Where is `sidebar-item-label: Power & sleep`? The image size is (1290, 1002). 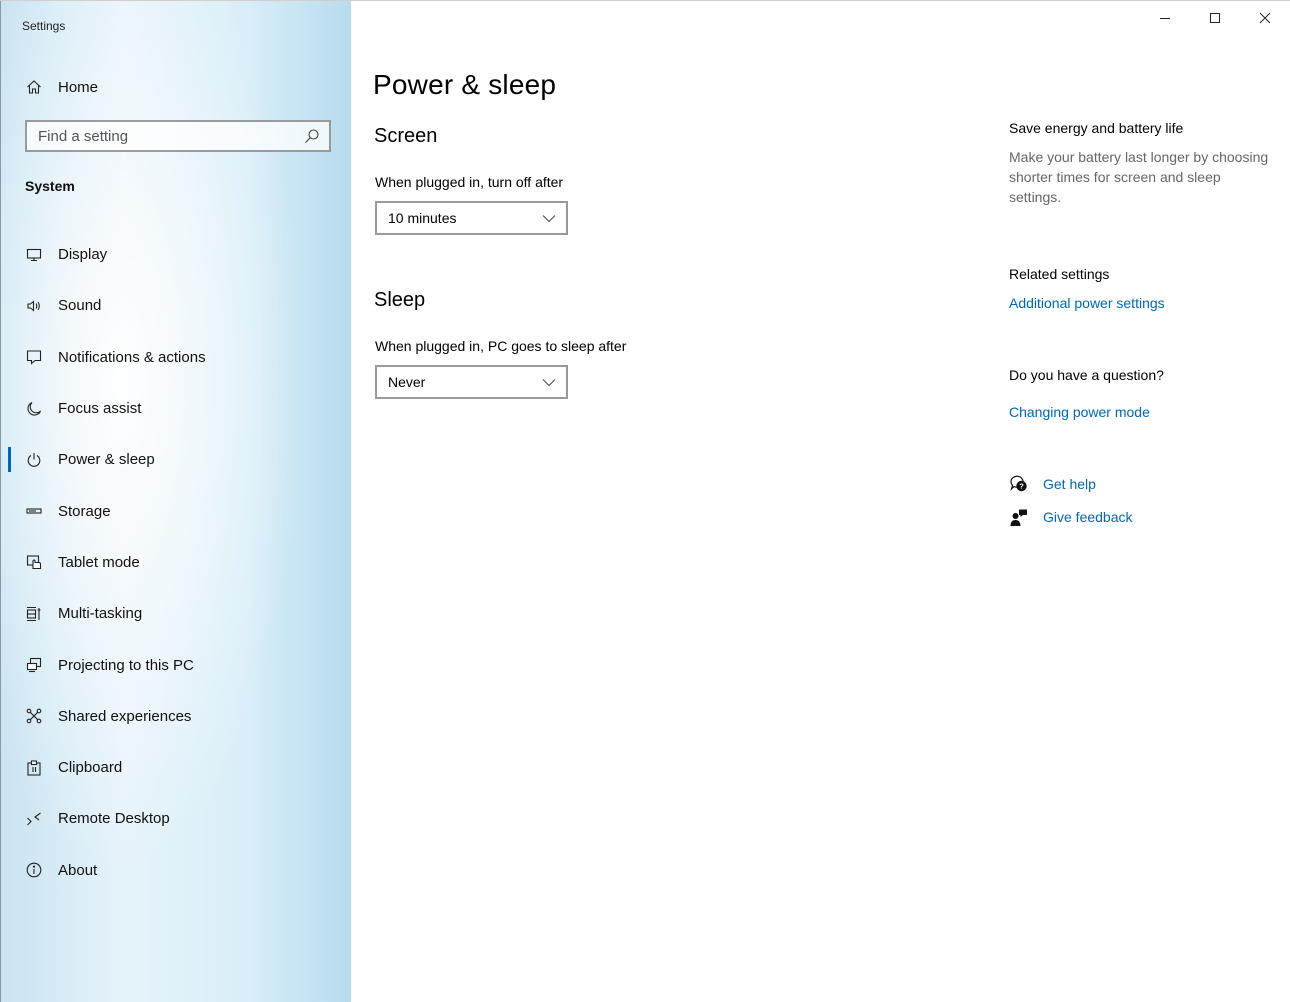
sidebar-item-label: Power & sleep is located at coordinates (106, 460).